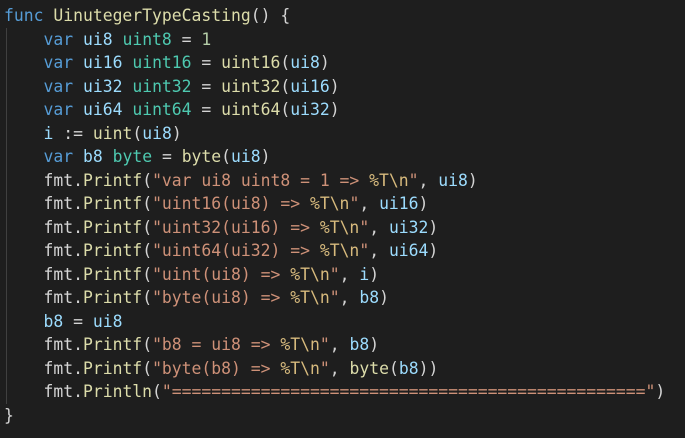  I want to click on code-token: ui16, so click(399, 203).